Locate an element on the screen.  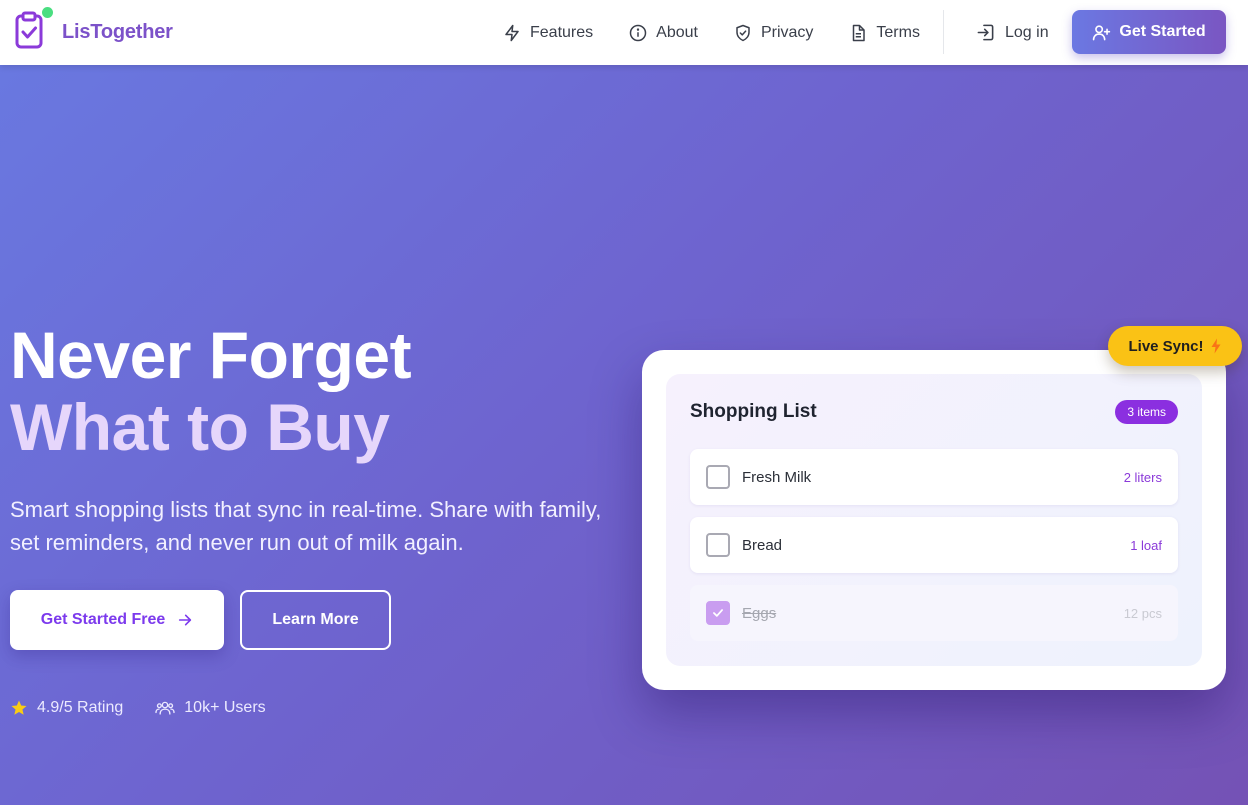
list-item: Fresh Milk 2 liters is located at coordinates (934, 477).